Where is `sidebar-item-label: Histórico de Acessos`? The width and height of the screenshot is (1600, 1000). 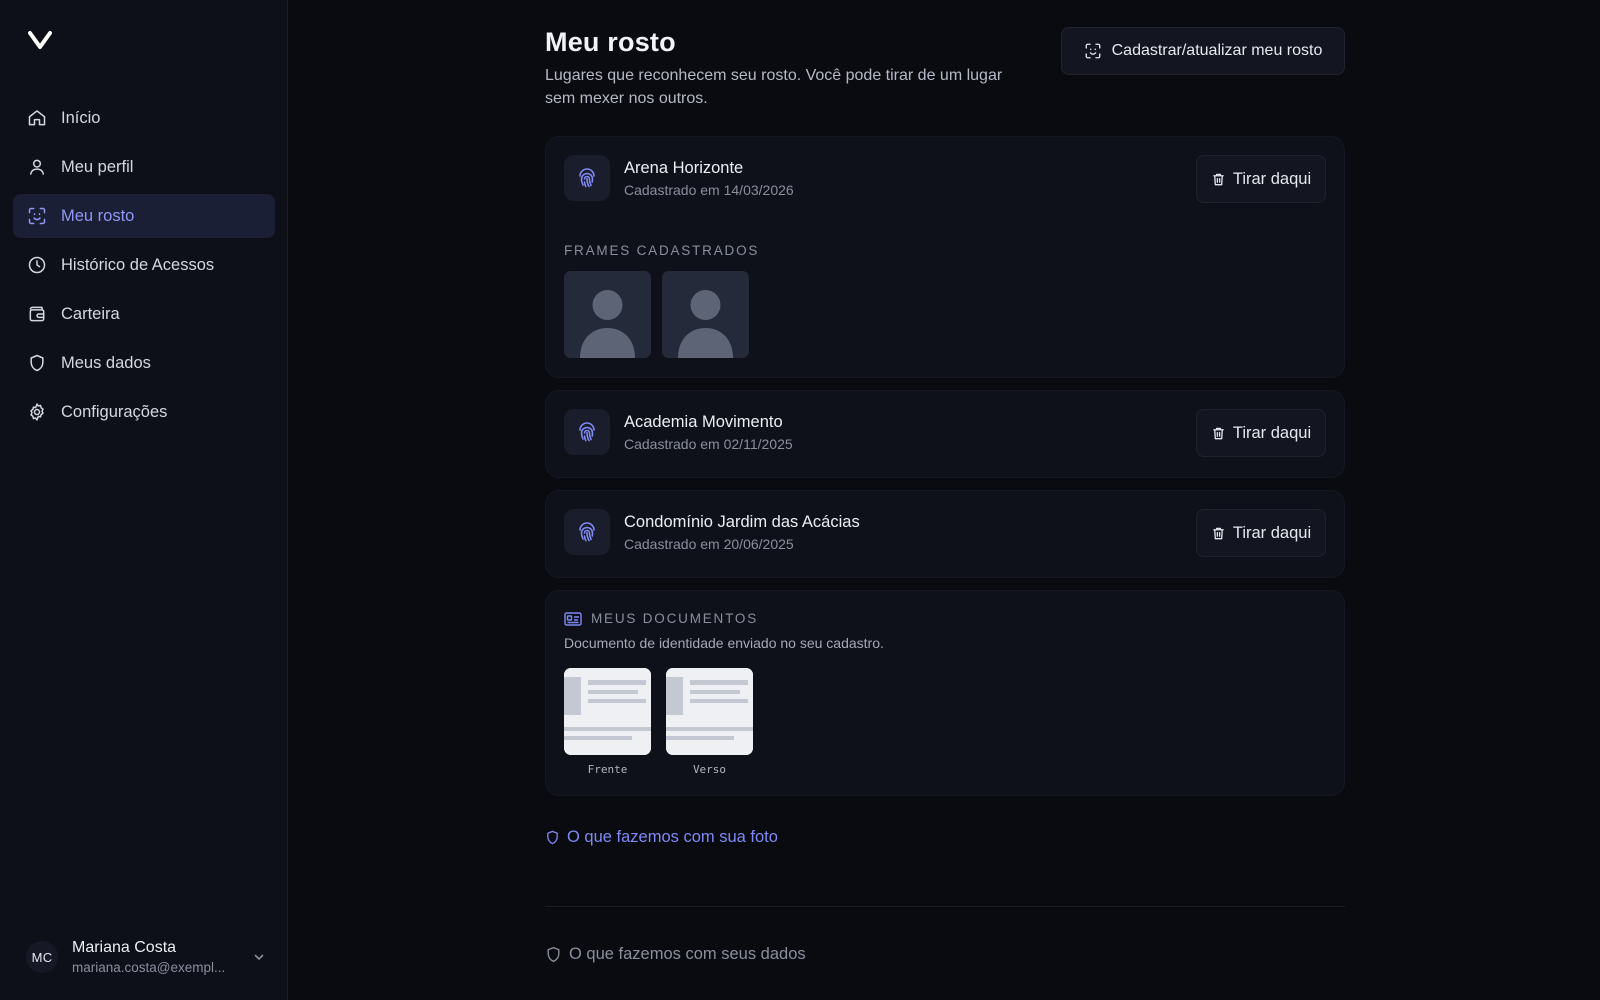
sidebar-item-label: Histórico de Acessos is located at coordinates (138, 264).